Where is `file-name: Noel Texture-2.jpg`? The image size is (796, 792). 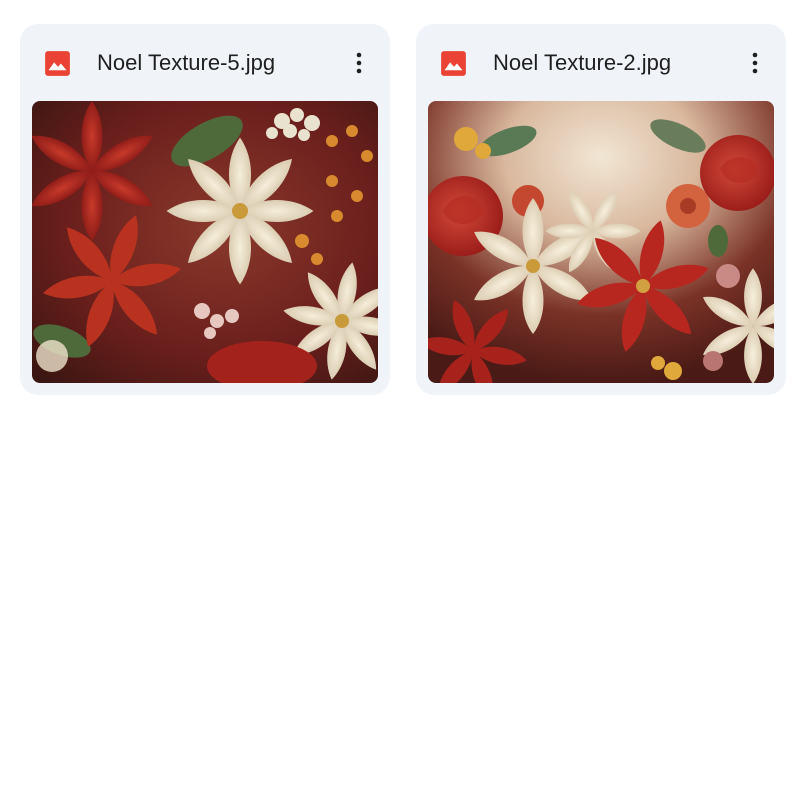 file-name: Noel Texture-2.jpg is located at coordinates (582, 63).